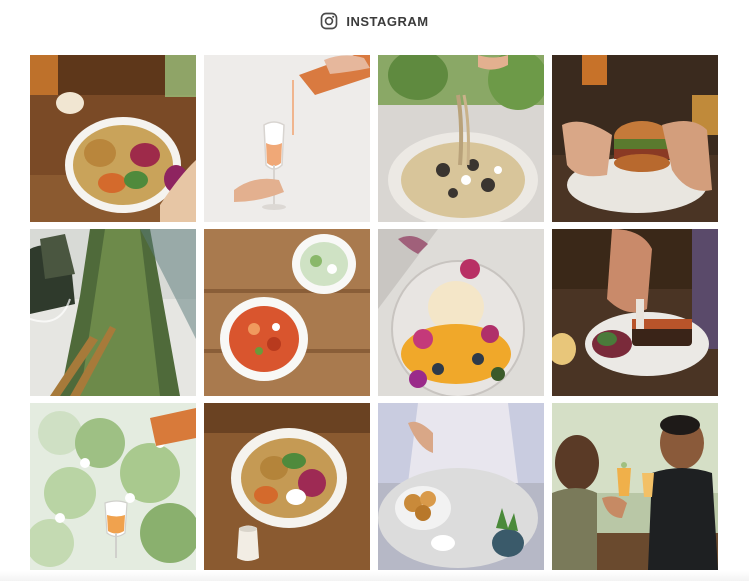 This screenshot has width=749, height=581. I want to click on instagram-title: INSTAGRAM, so click(387, 21).